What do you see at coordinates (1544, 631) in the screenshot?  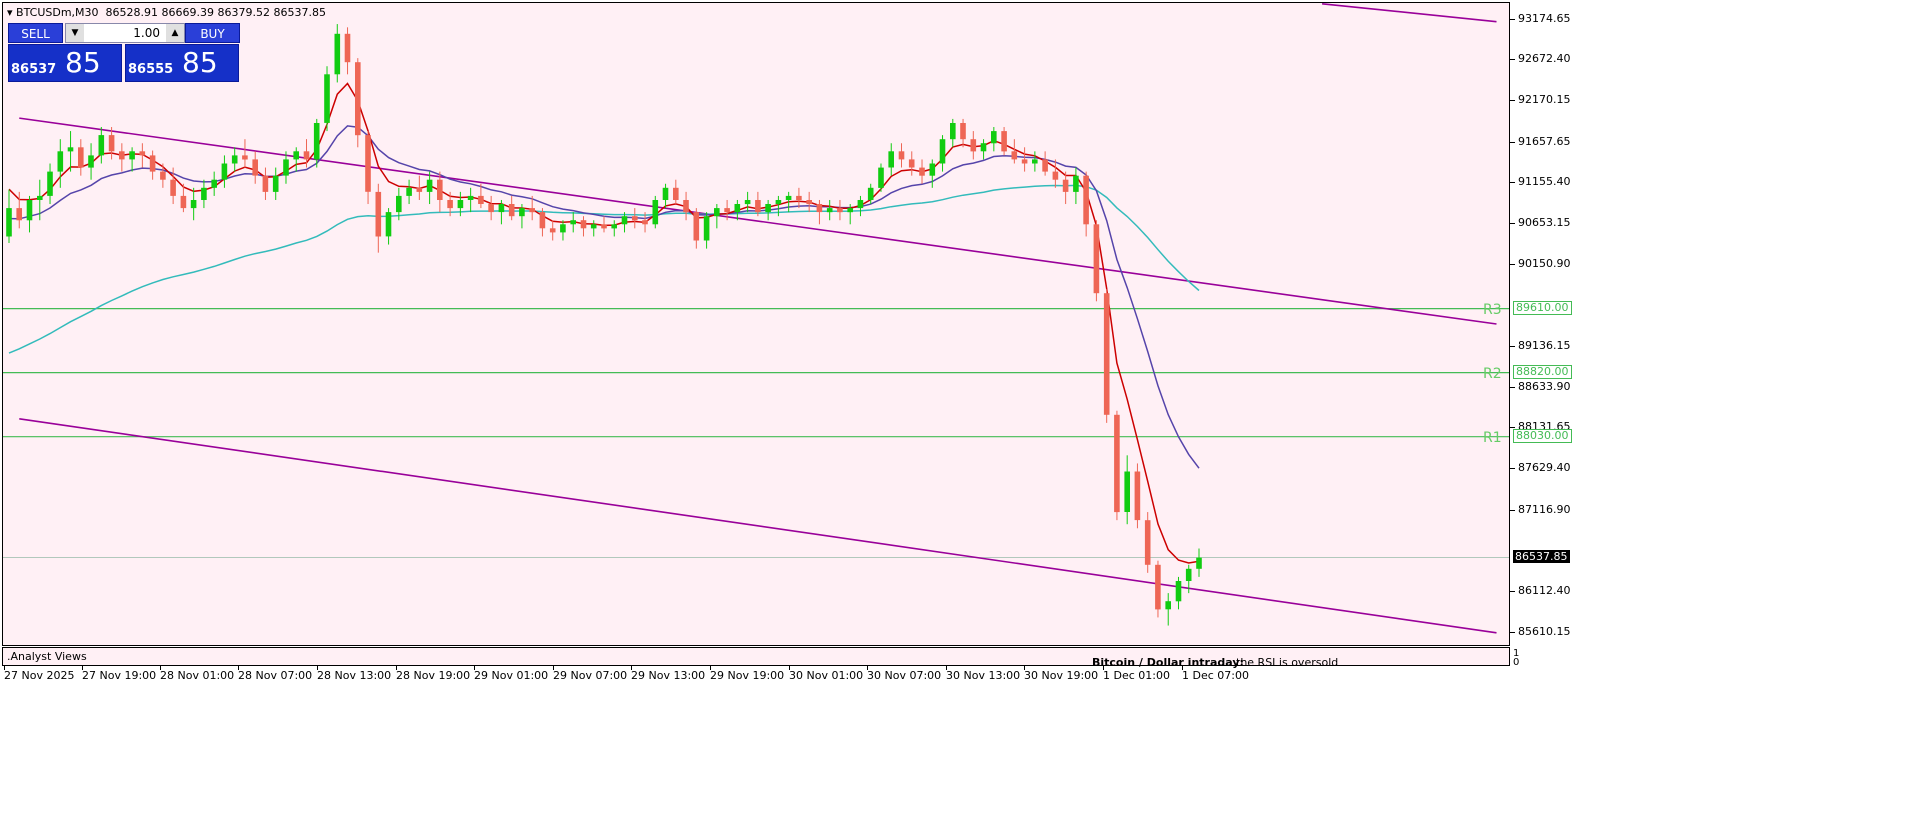 I see `price-tick-label: 85610.15` at bounding box center [1544, 631].